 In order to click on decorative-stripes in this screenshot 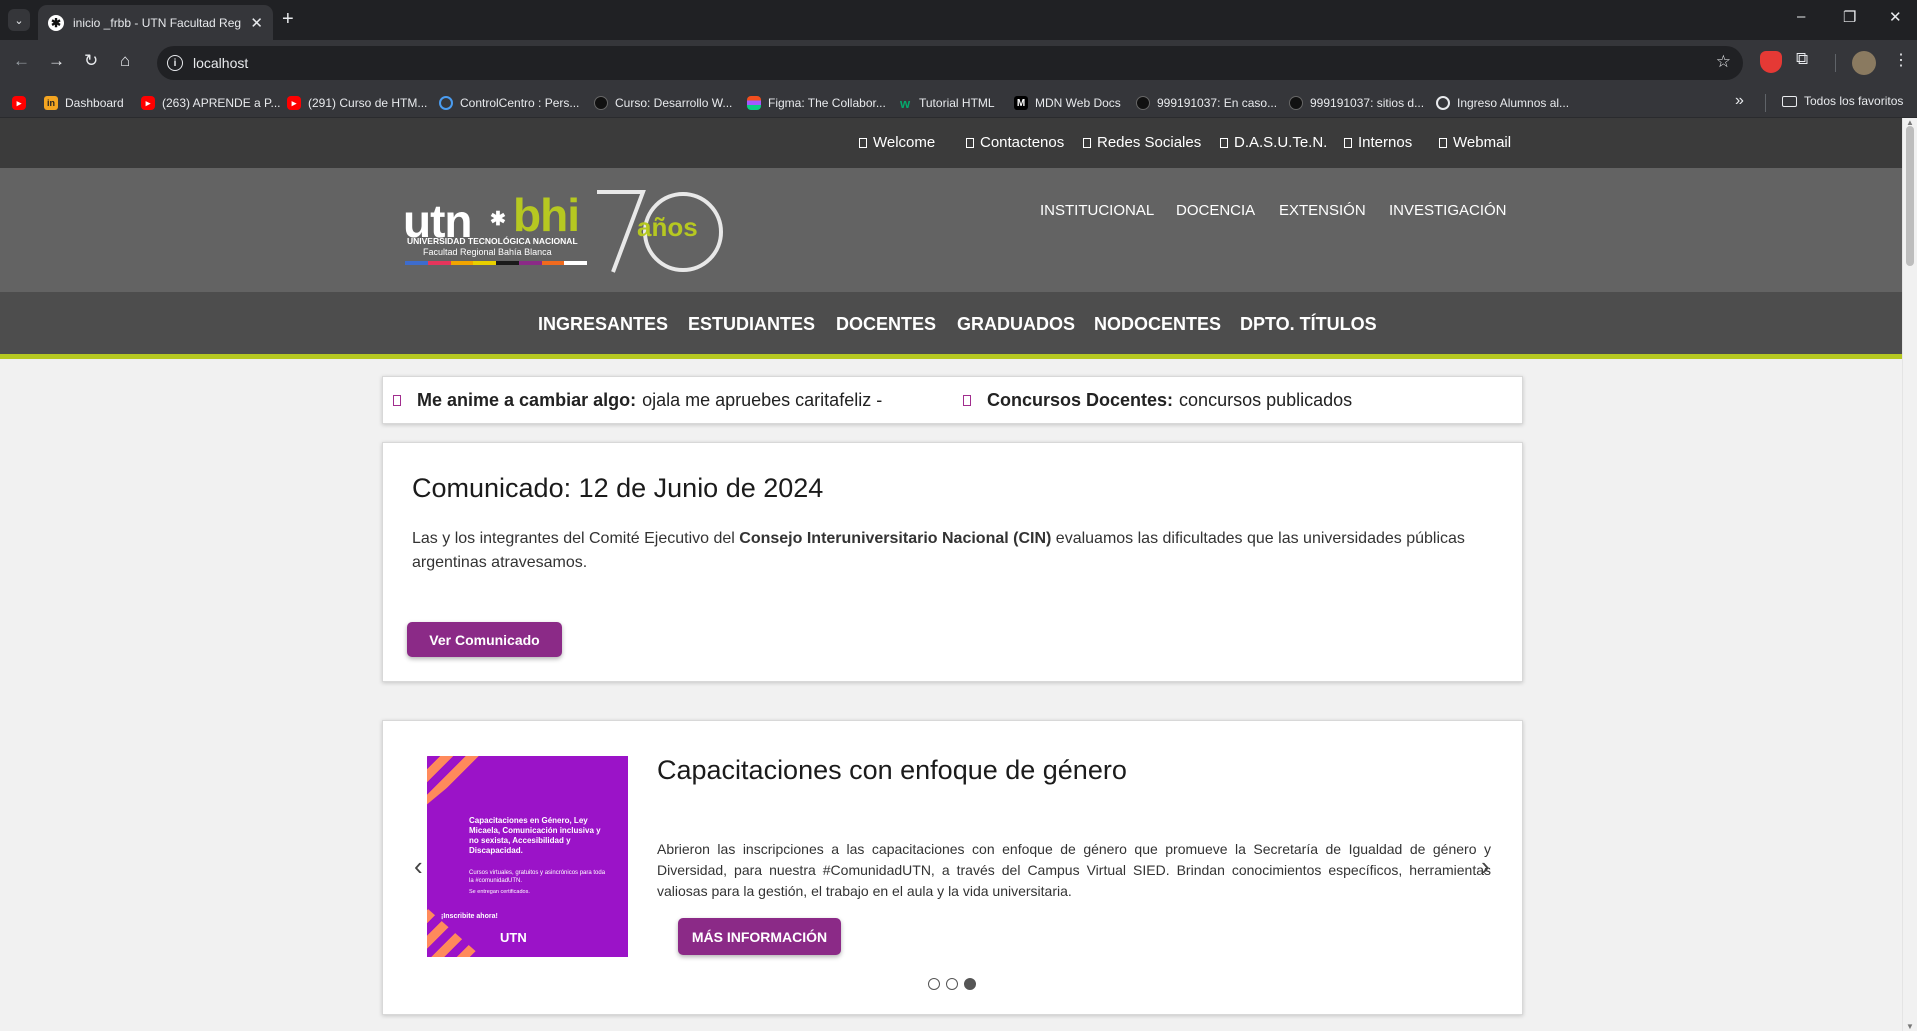, I will do `click(458, 929)`.